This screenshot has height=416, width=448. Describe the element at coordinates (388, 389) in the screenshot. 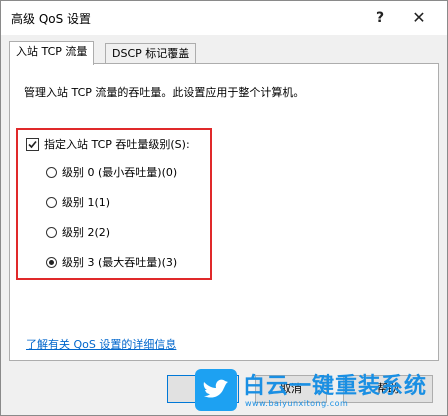

I see `help-button: 帮助` at that location.